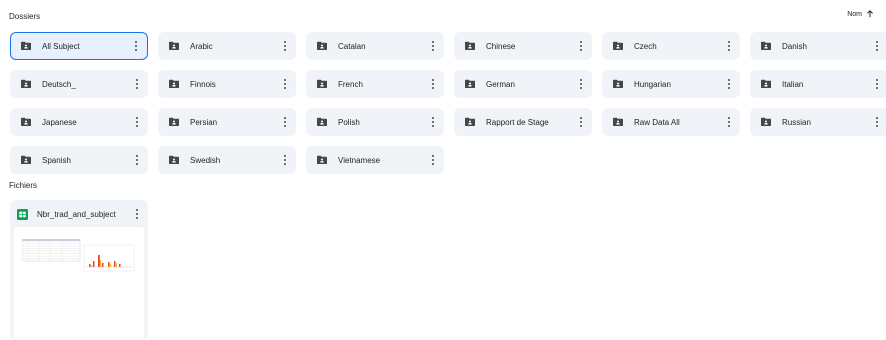 This screenshot has height=340, width=886. I want to click on folder-name: French, so click(350, 84).